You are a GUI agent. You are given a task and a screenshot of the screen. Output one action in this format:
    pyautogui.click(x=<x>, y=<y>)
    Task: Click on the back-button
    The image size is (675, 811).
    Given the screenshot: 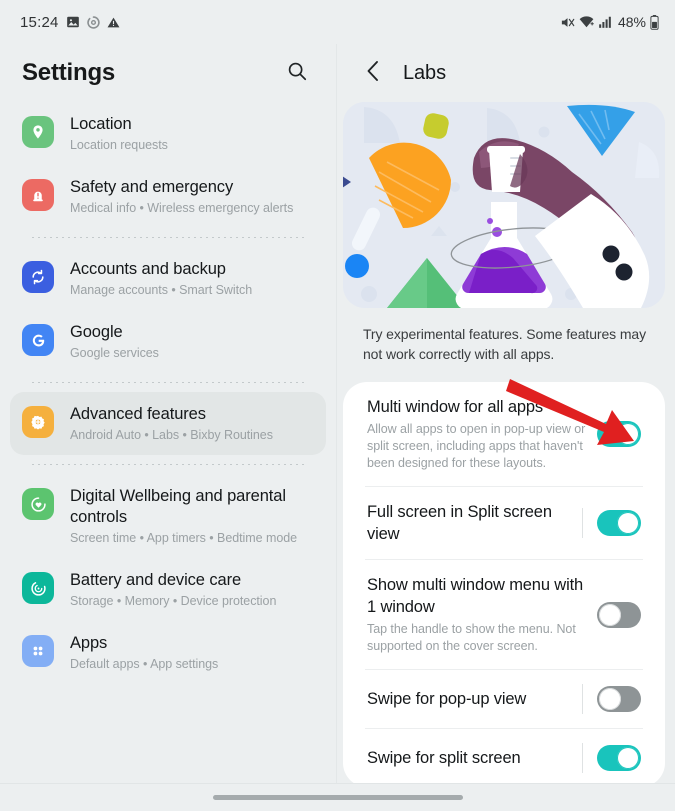 What is the action you would take?
    pyautogui.click(x=373, y=73)
    